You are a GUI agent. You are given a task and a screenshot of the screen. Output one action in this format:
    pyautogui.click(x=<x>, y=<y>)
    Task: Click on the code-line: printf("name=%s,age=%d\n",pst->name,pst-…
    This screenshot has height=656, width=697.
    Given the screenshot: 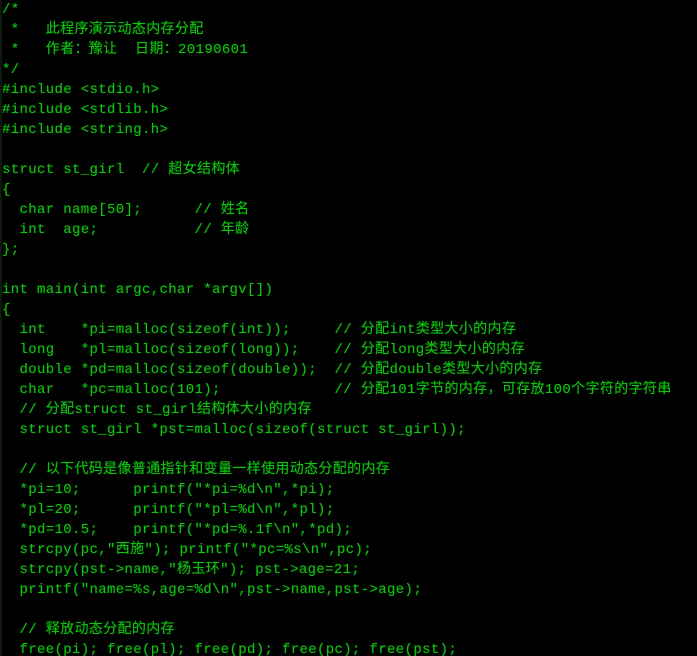 What is the action you would take?
    pyautogui.click(x=212, y=590)
    